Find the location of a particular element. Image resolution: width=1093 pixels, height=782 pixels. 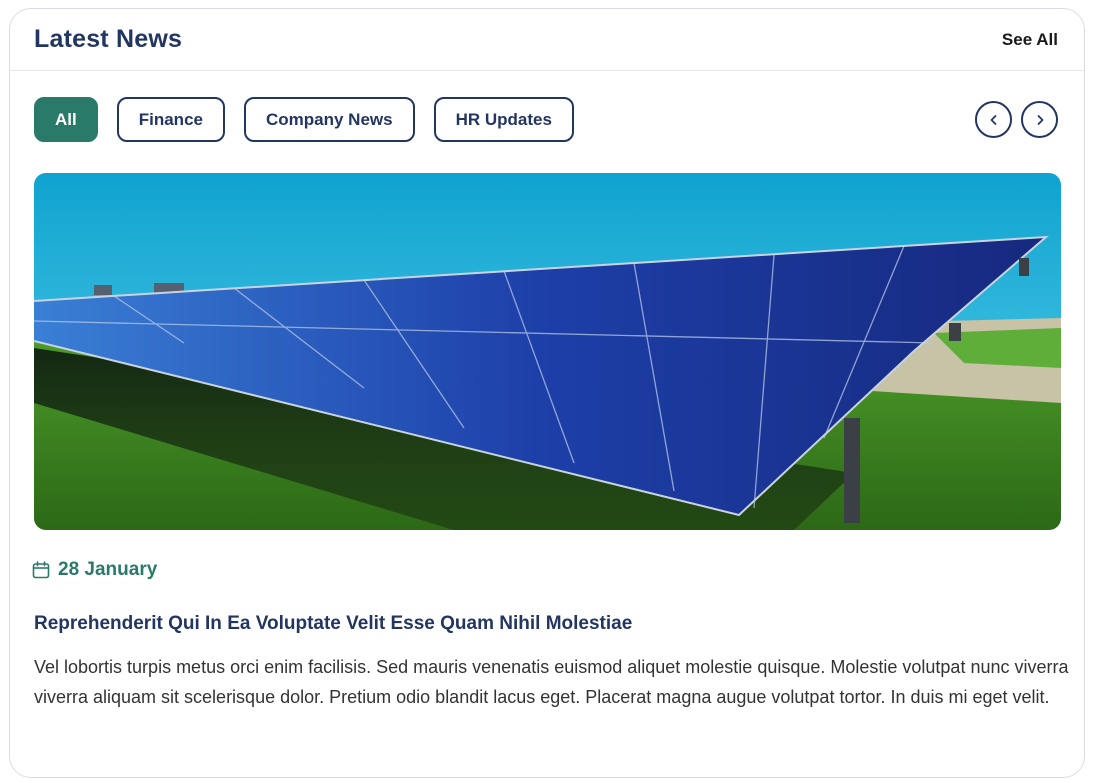

see-all-link: See All is located at coordinates (1030, 40).